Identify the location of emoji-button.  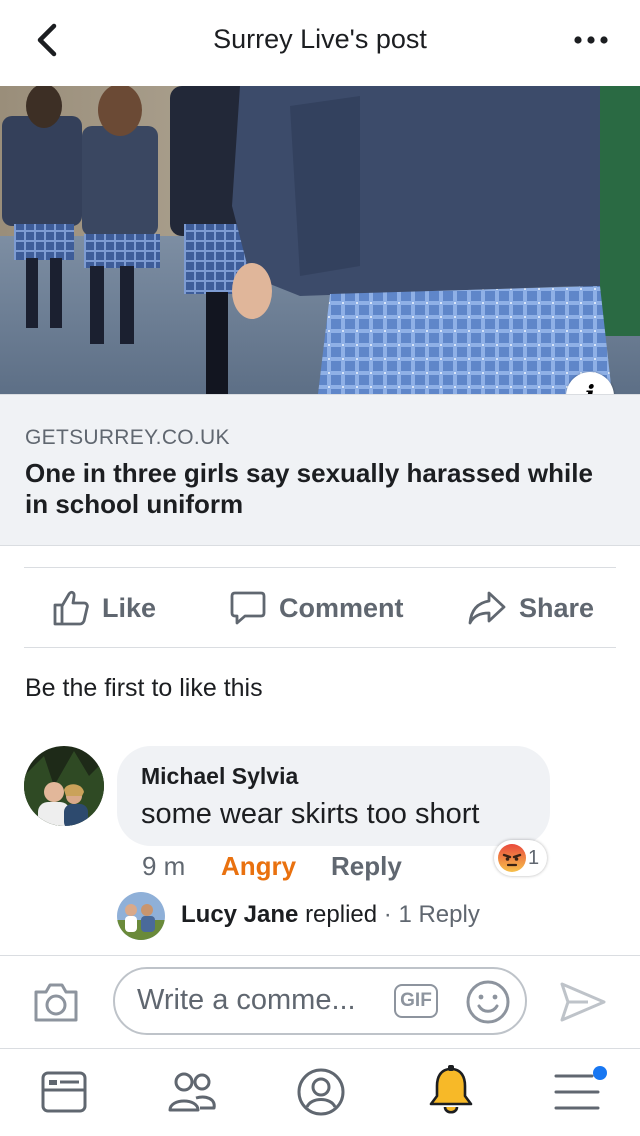
(488, 1004).